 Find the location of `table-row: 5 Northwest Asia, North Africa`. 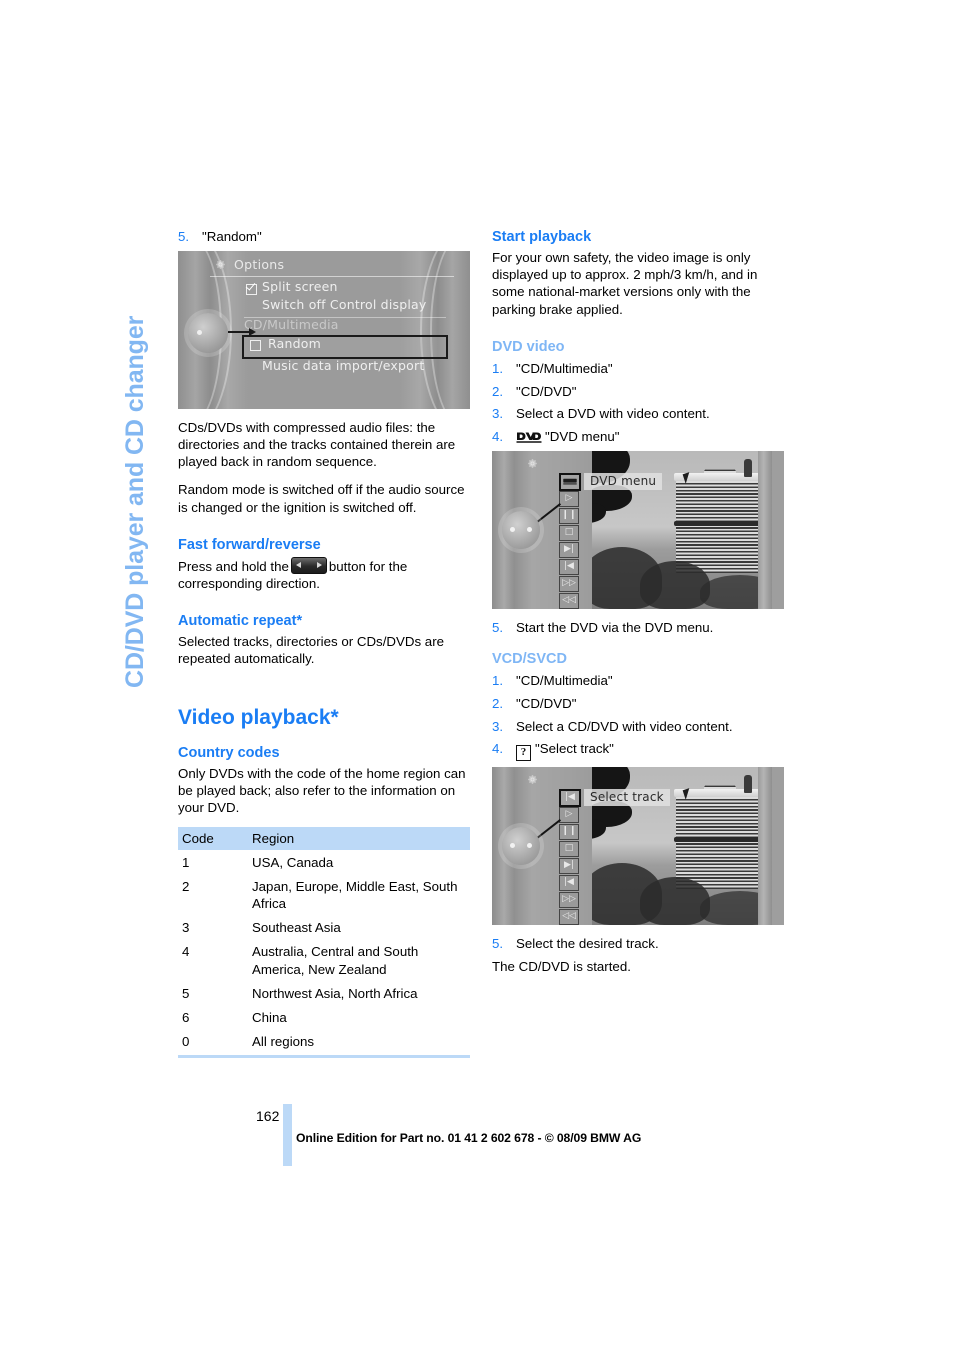

table-row: 5 Northwest Asia, North Africa is located at coordinates (324, 993).